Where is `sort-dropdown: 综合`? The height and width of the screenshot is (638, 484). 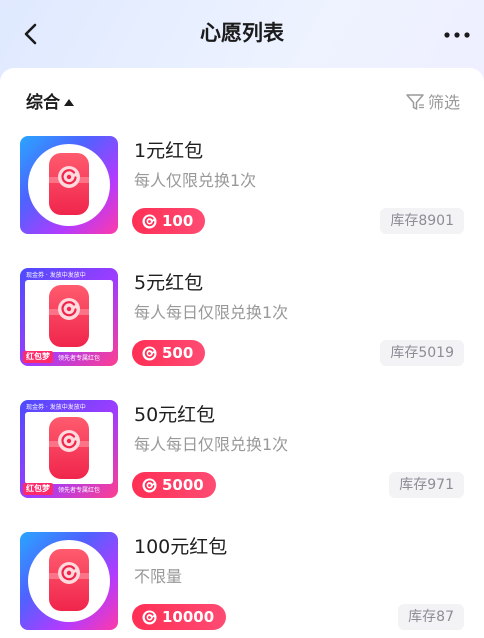
sort-dropdown: 综合 is located at coordinates (50, 103).